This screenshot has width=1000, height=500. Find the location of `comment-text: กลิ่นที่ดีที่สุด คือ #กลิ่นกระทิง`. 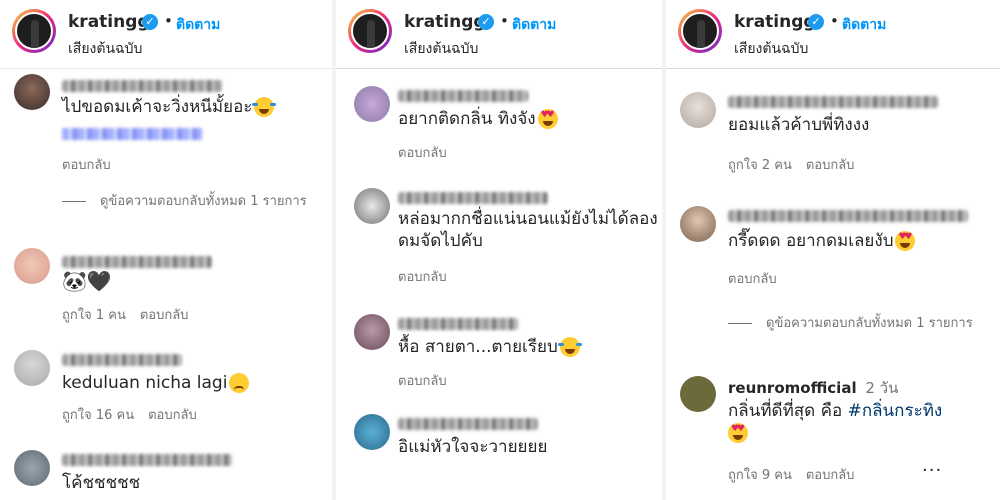

comment-text: กลิ่นที่ดีที่สุด คือ #กลิ่นกระทิง is located at coordinates (859, 422).